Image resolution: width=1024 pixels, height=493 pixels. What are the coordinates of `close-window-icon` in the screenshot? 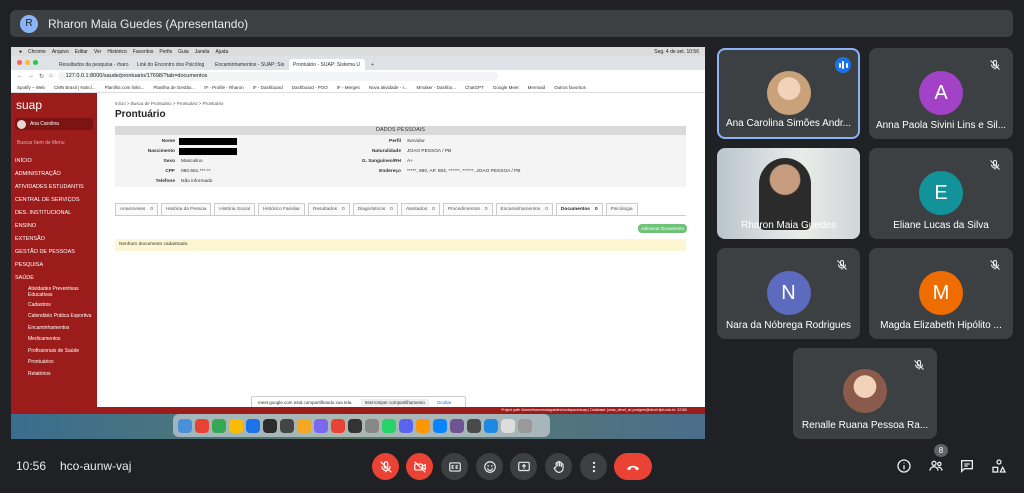 It's located at (19, 62).